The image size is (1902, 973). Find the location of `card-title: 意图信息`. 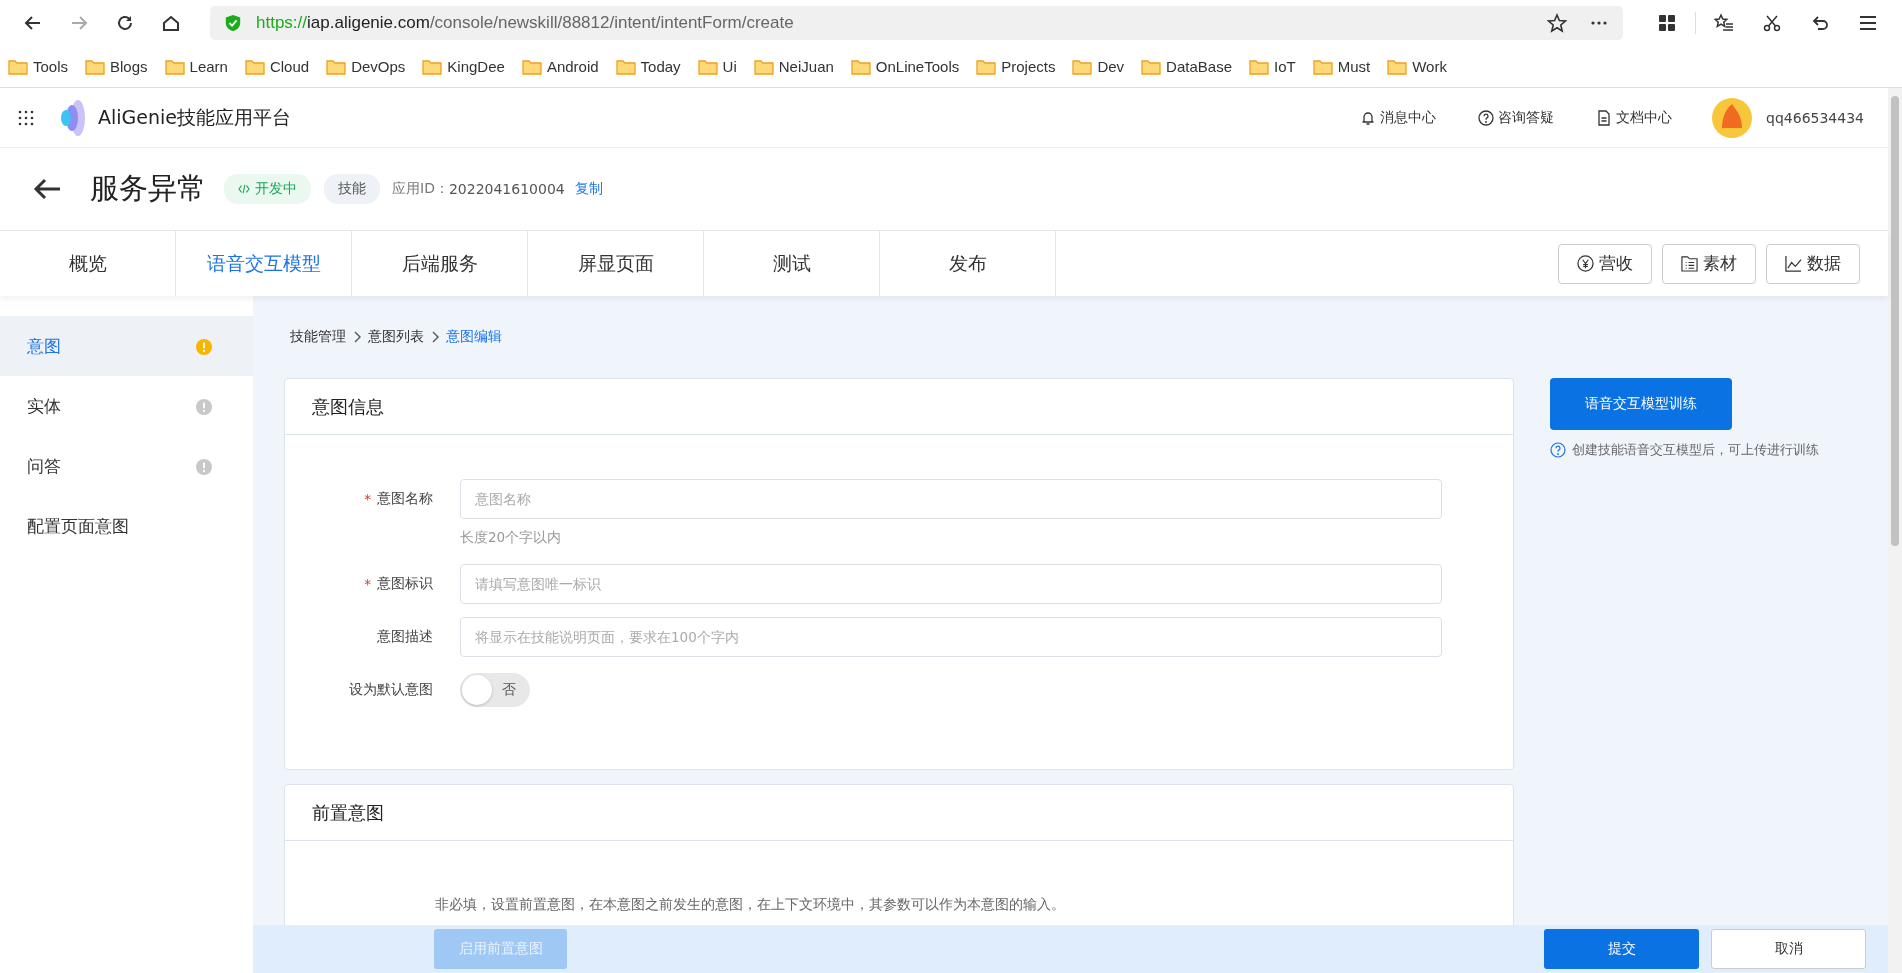

card-title: 意图信息 is located at coordinates (348, 406).